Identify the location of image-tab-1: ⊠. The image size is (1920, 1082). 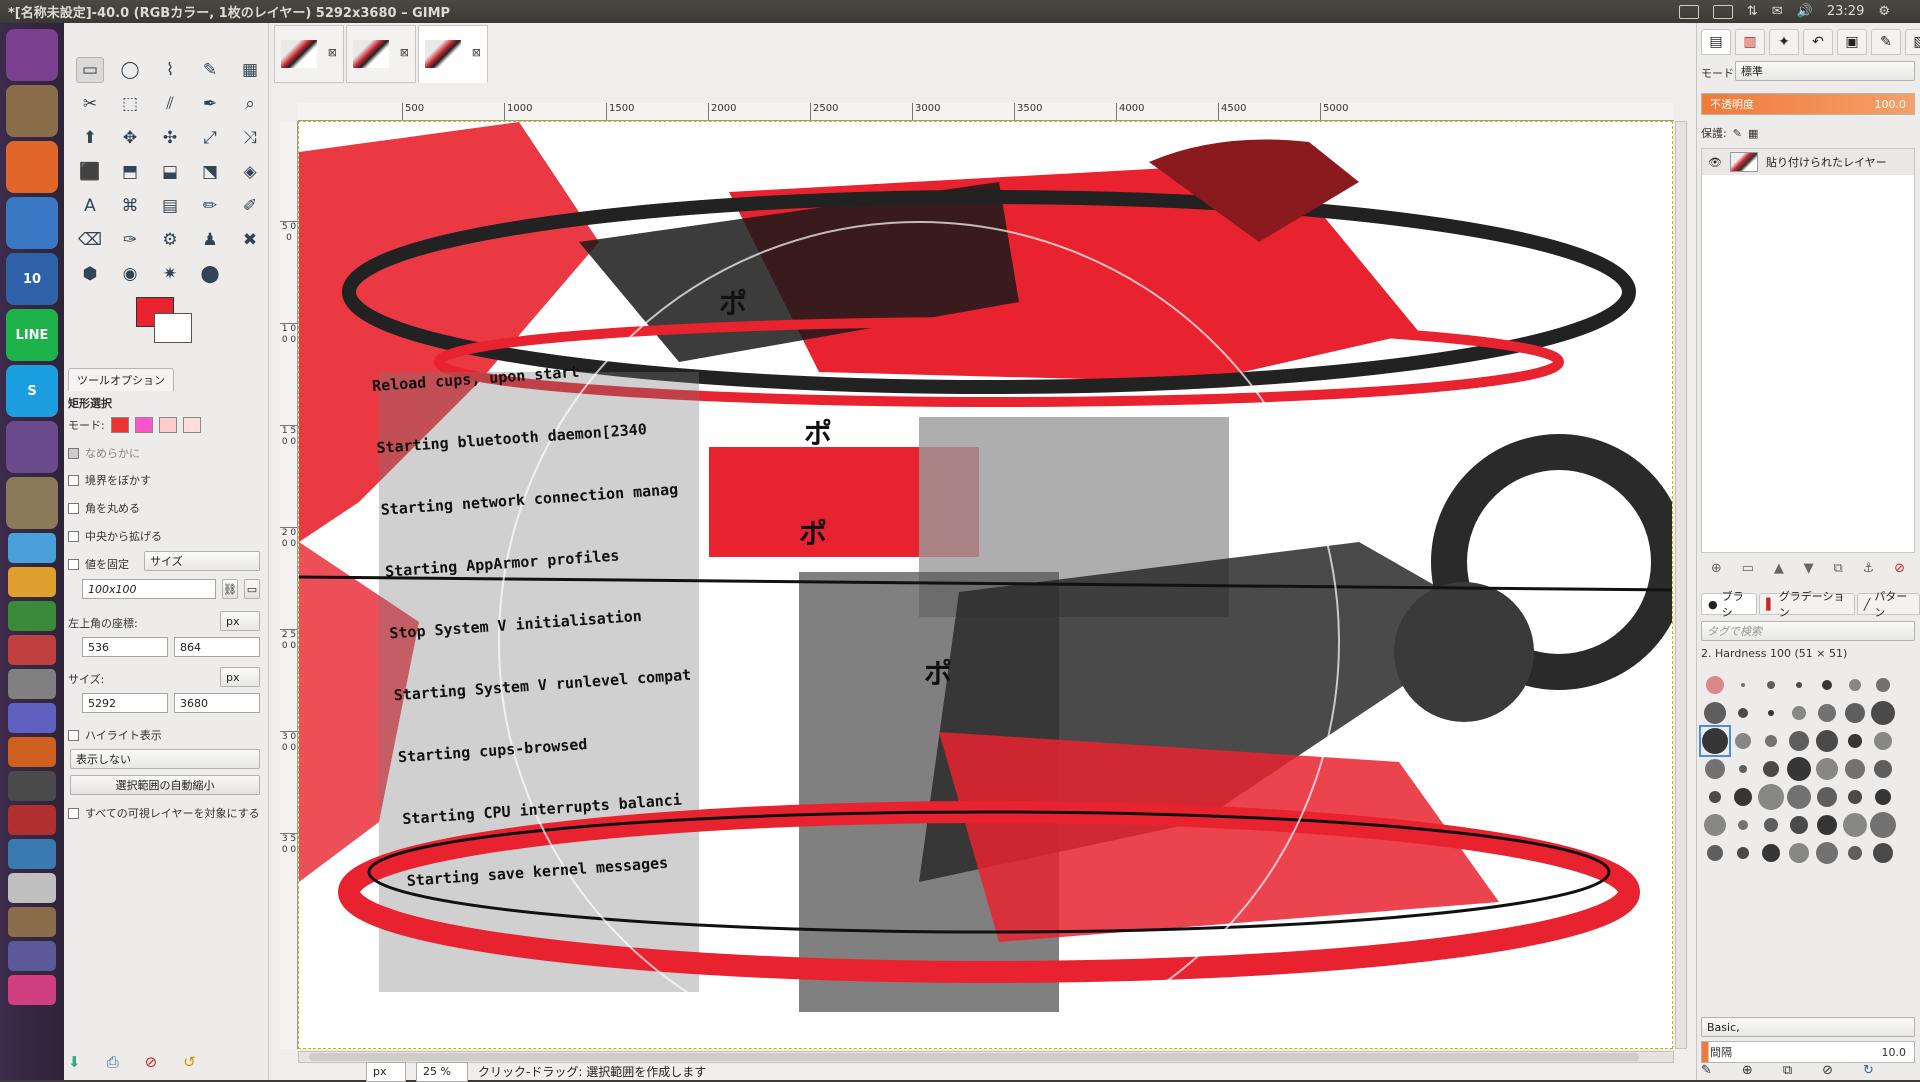
(309, 54).